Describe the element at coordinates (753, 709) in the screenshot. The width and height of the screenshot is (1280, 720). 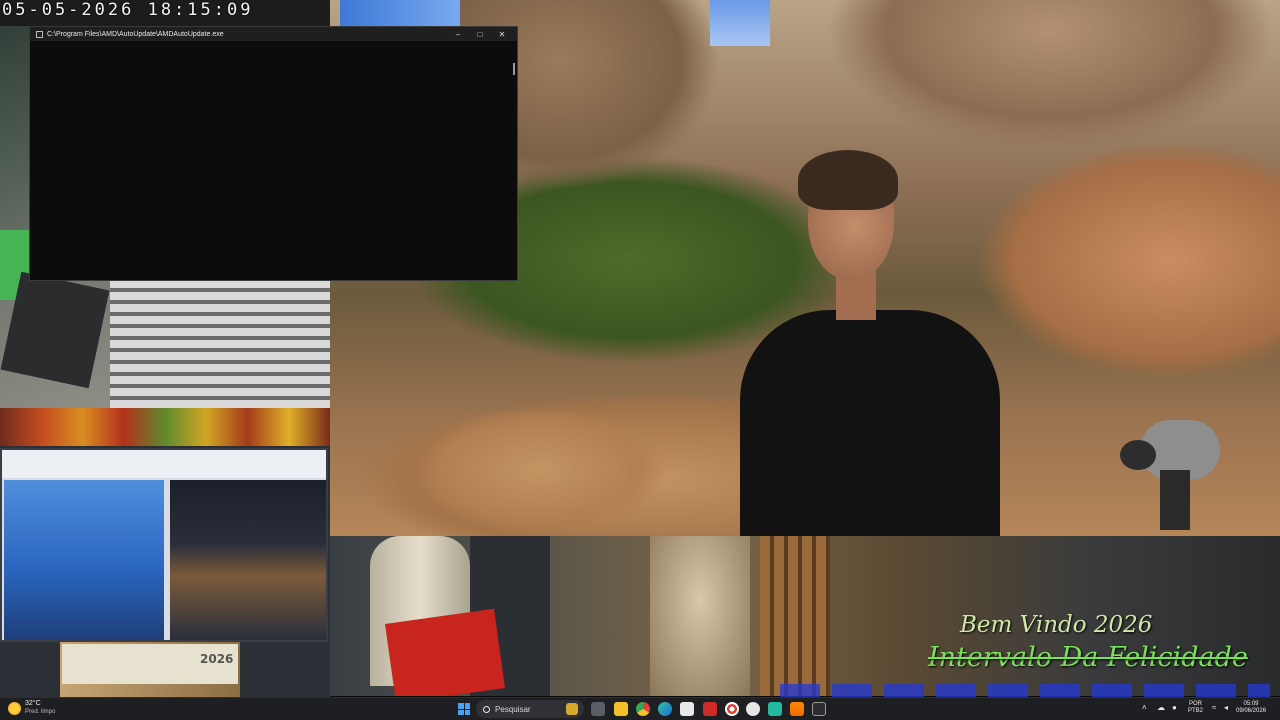
I see `obs-icon` at that location.